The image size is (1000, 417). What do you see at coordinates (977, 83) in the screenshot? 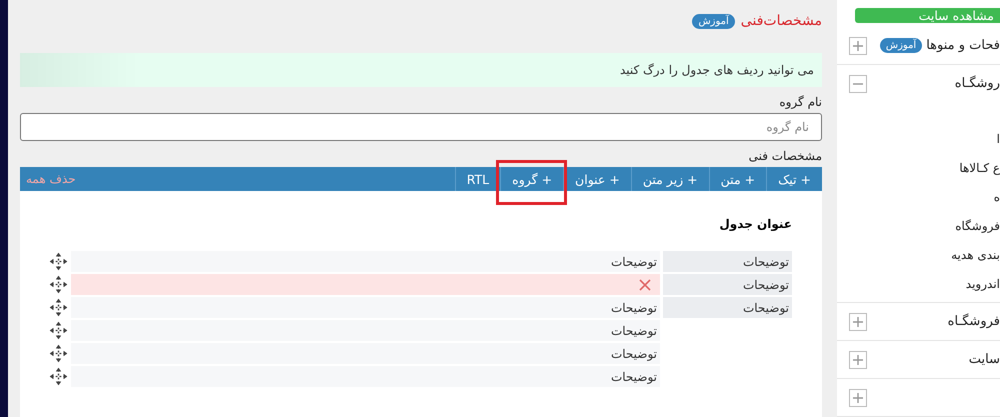
I see `menu-section-title: روشگـاه` at bounding box center [977, 83].